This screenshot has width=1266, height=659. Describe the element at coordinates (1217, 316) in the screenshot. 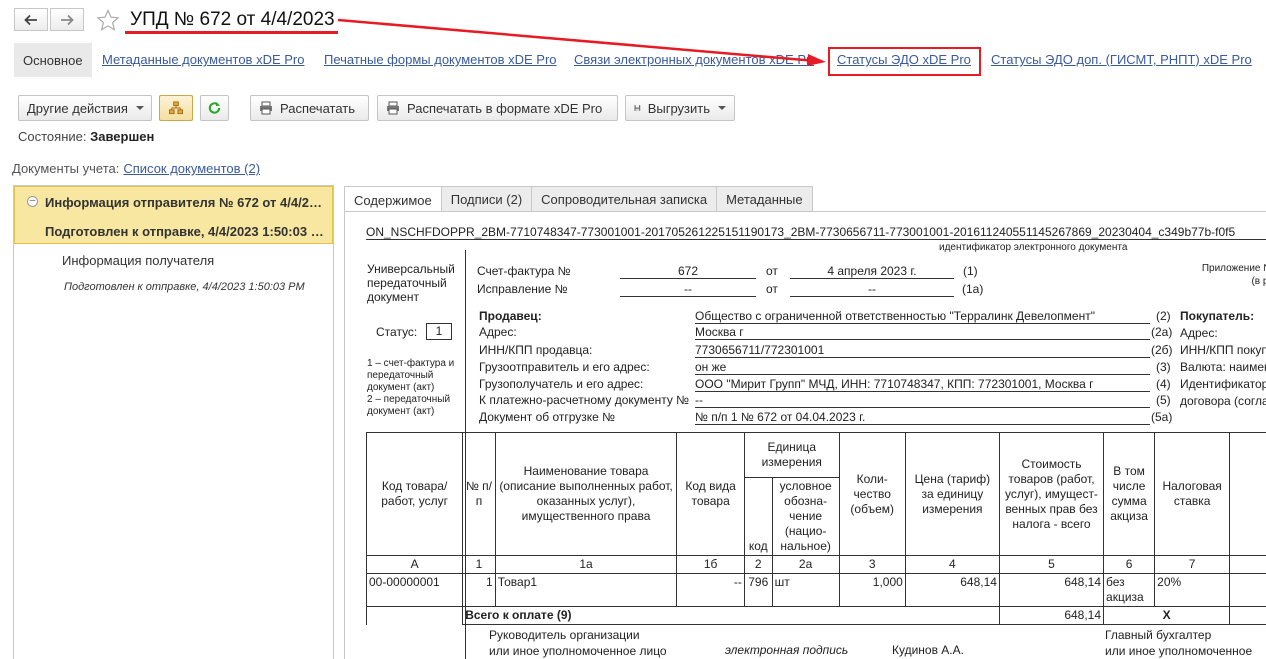

I see `buyer-title: Покупатель:` at that location.